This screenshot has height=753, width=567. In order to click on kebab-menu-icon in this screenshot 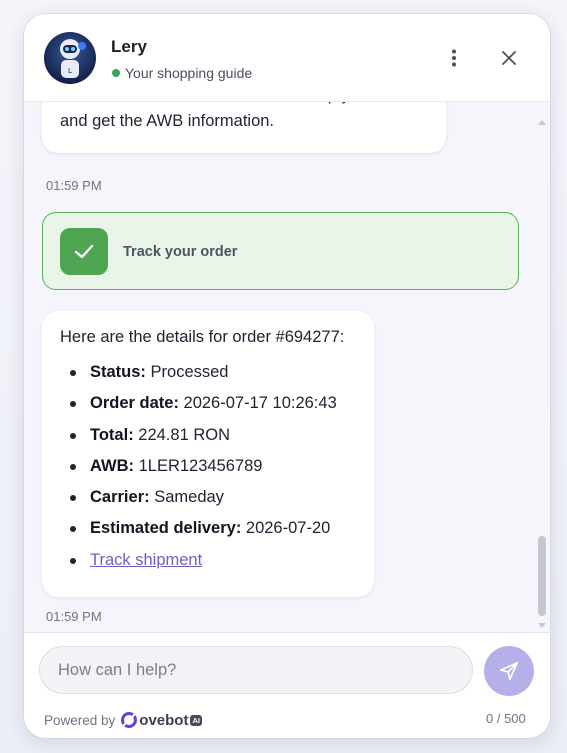, I will do `click(454, 58)`.